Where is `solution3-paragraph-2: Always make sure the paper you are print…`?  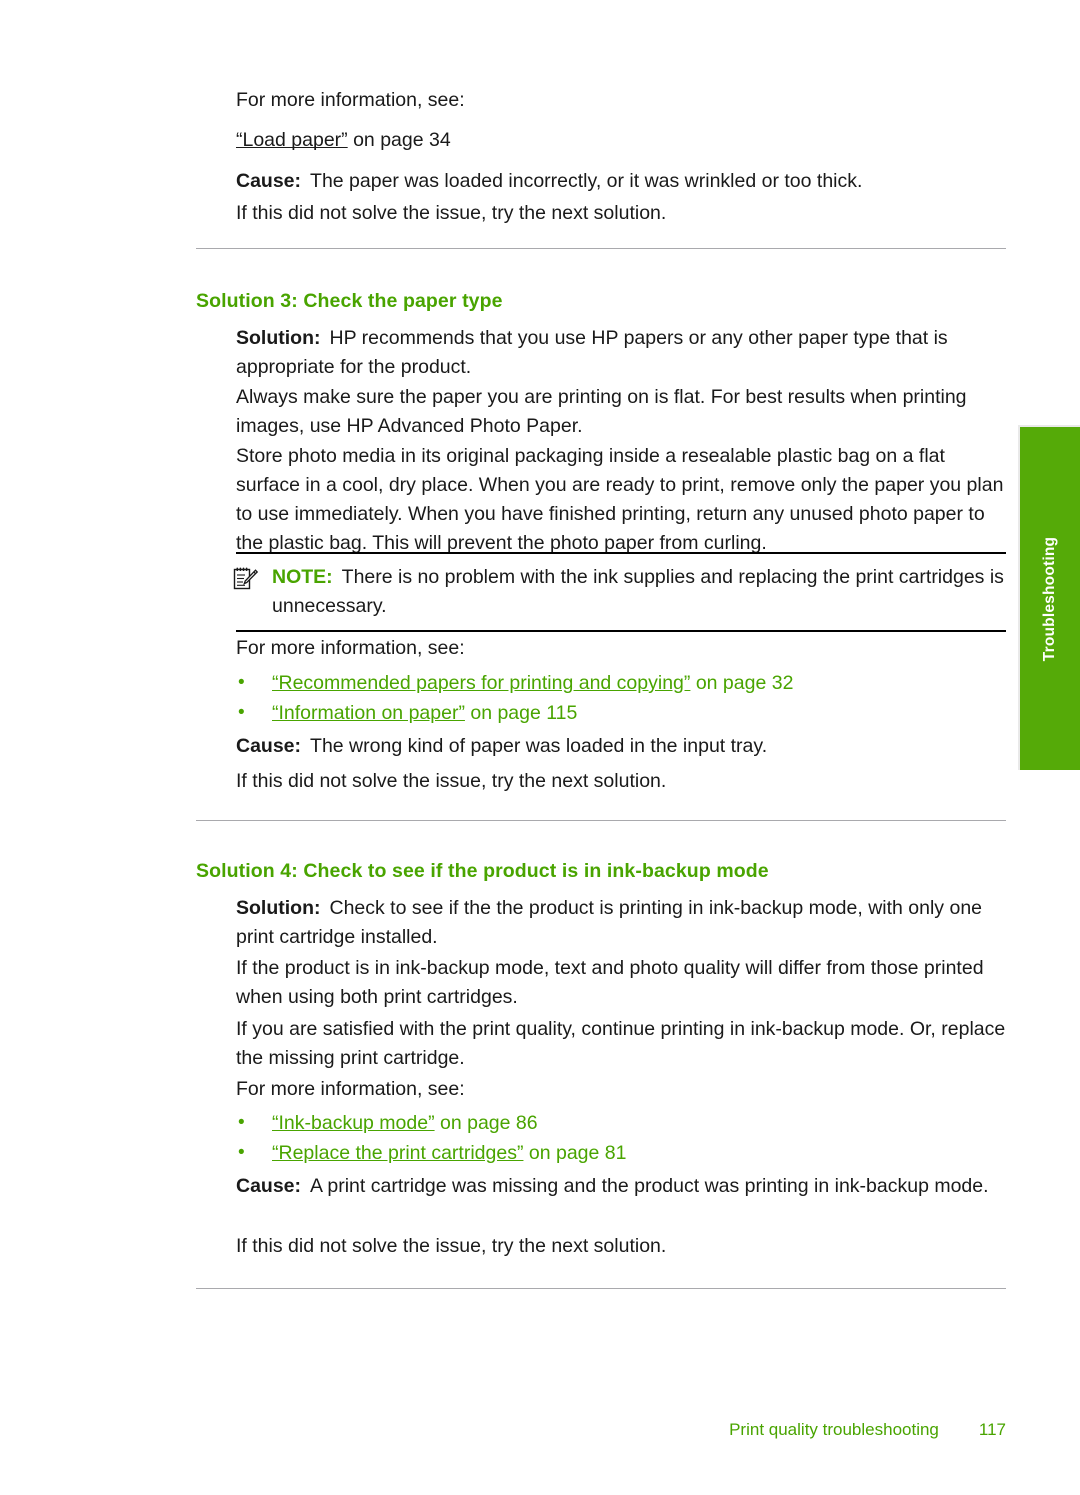 solution3-paragraph-2: Always make sure the paper you are print… is located at coordinates (601, 412).